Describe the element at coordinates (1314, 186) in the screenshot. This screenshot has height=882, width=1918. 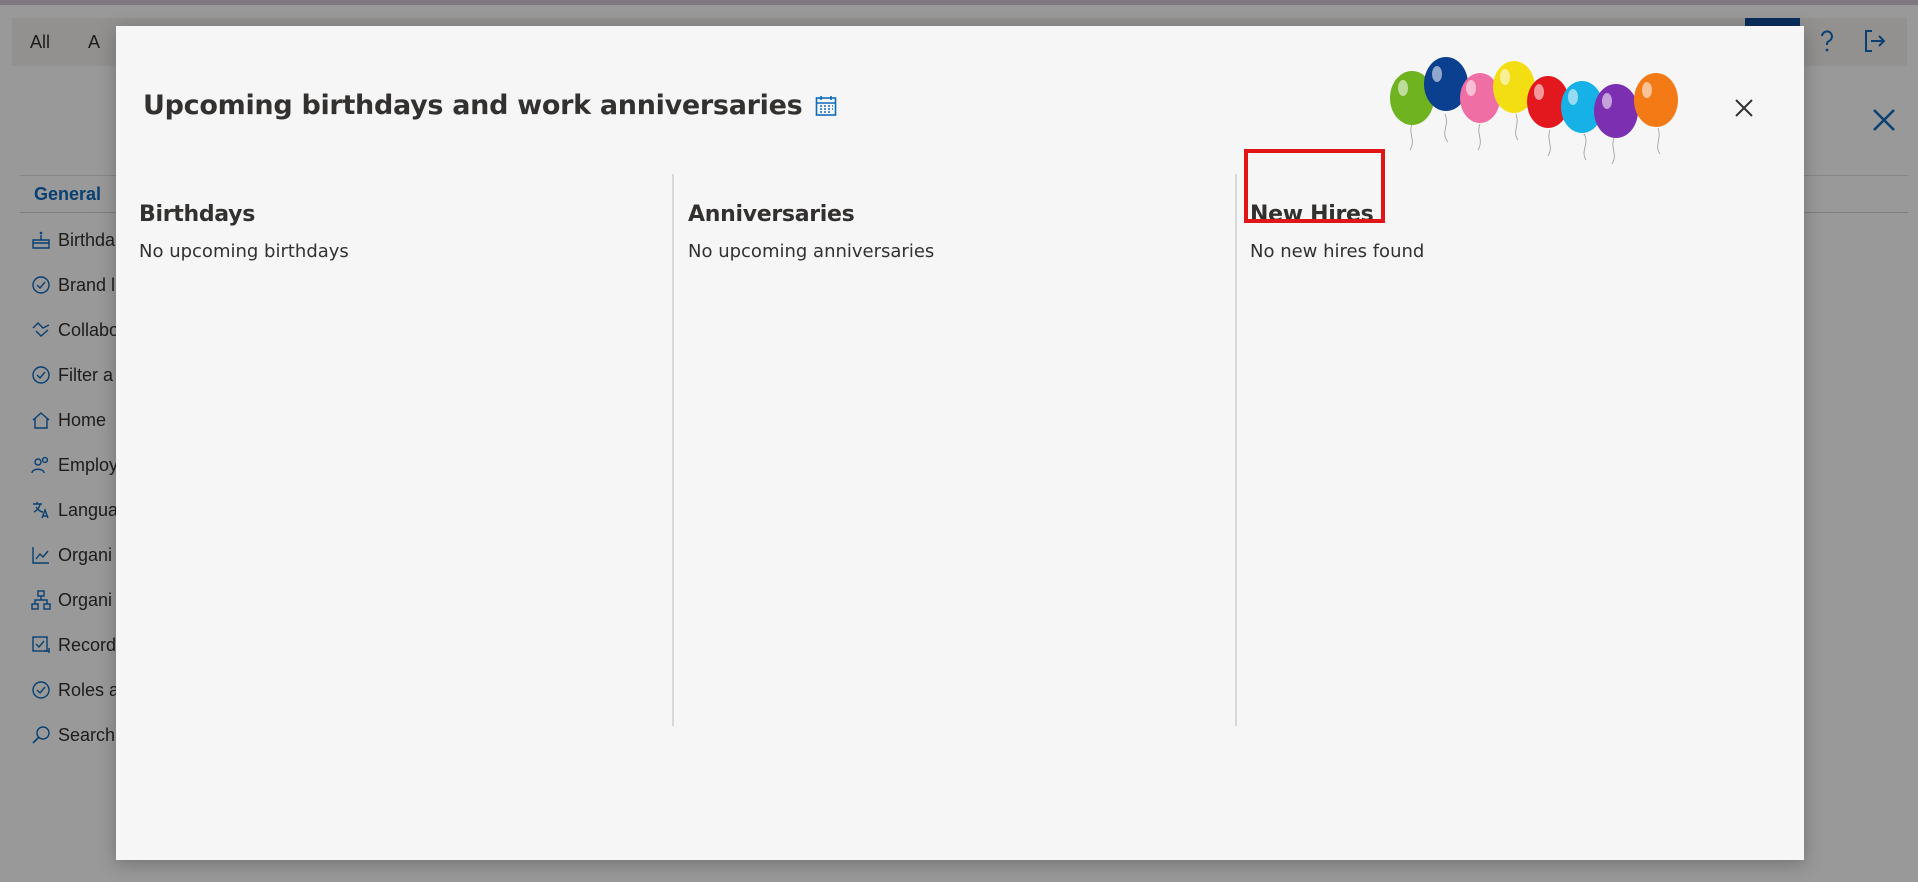
I see `highlight-box` at that location.